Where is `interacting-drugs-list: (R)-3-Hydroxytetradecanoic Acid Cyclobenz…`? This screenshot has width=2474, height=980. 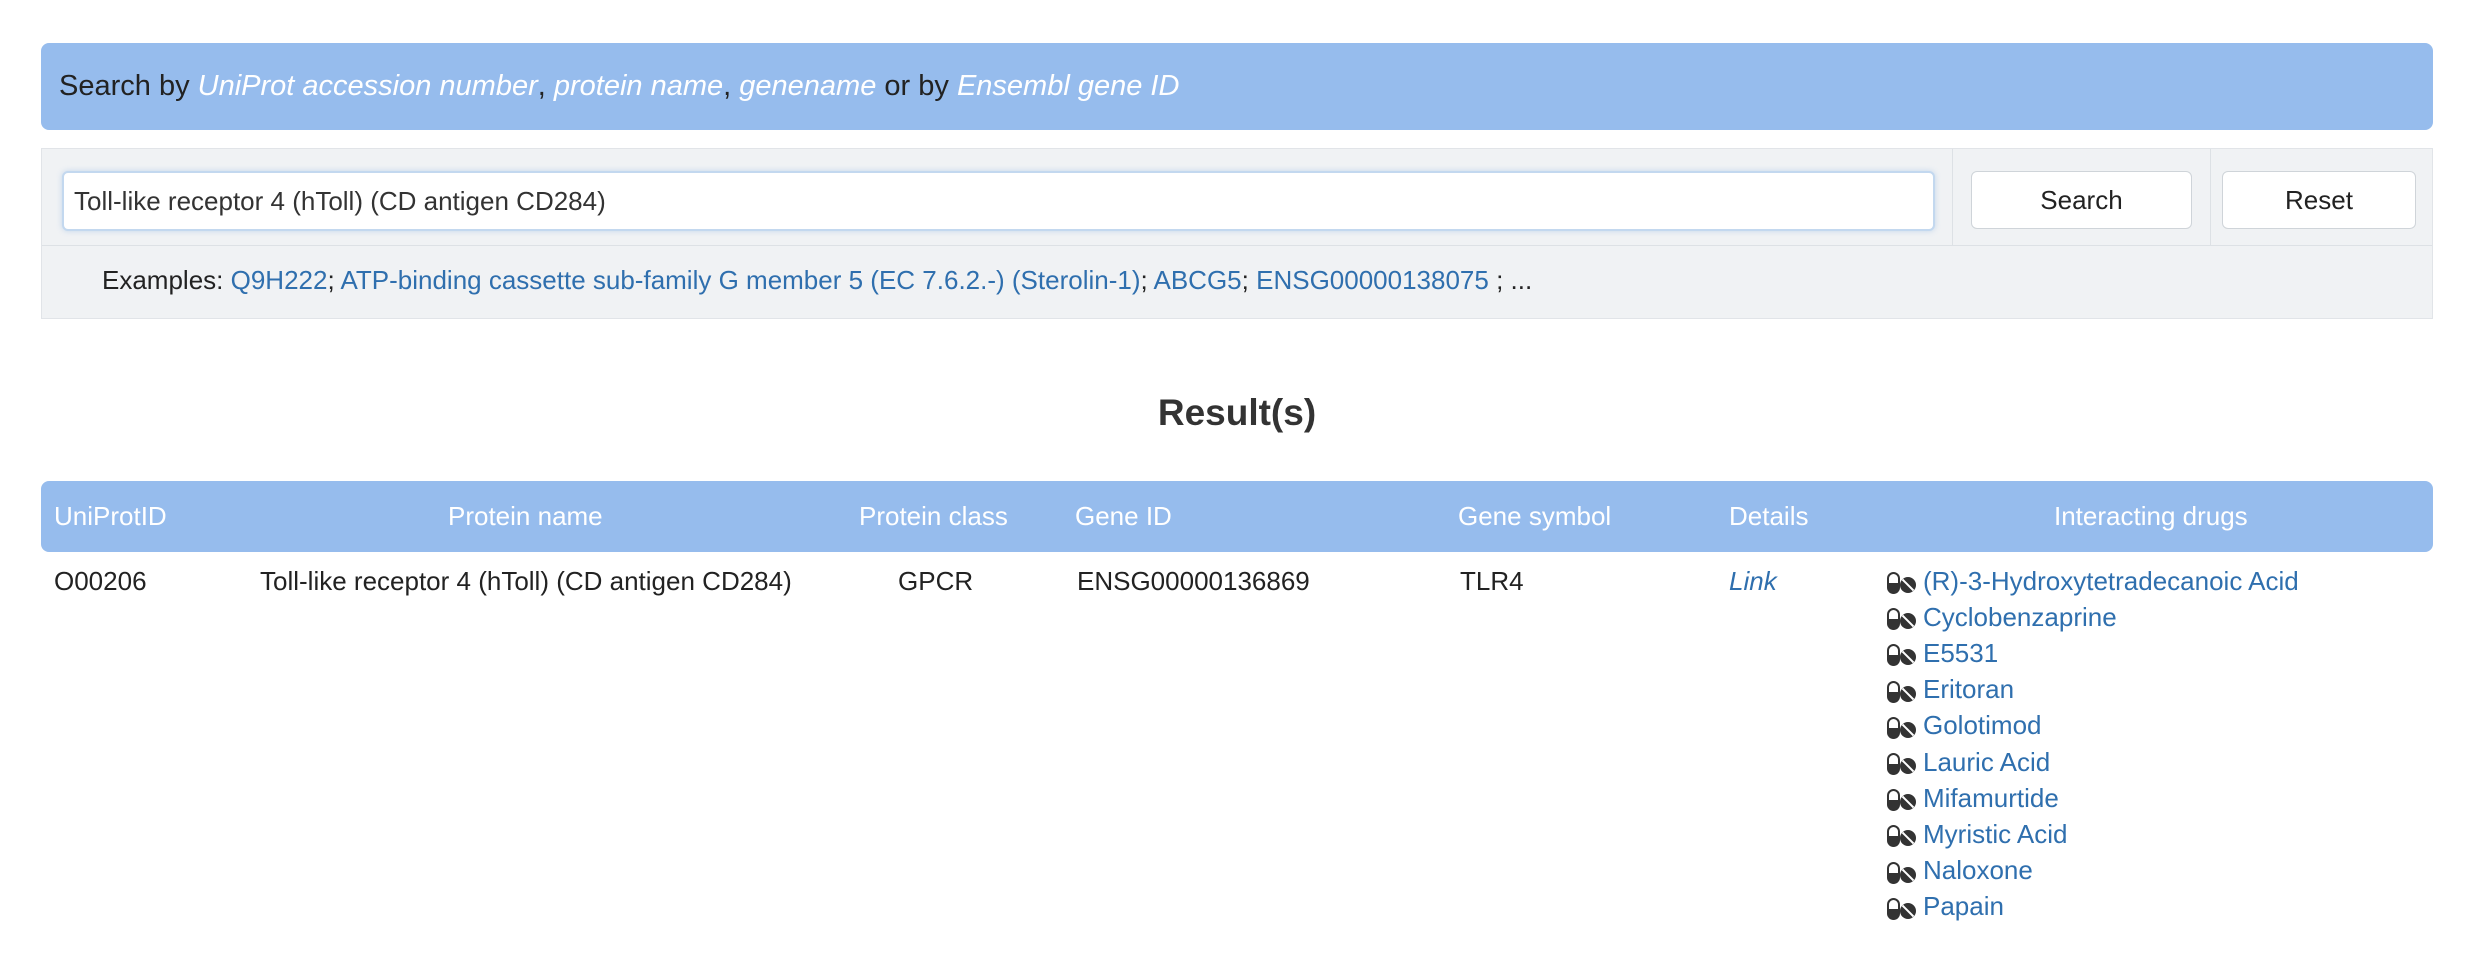
interacting-drugs-list: (R)-3-Hydroxytetradecanoic Acid Cyclobenz… is located at coordinates (2093, 744).